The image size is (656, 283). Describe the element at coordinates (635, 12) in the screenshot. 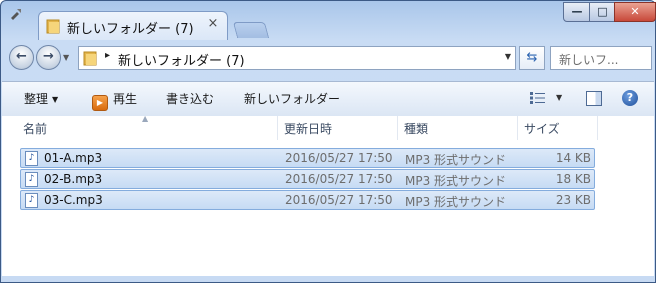

I see `close-button: ✕` at that location.